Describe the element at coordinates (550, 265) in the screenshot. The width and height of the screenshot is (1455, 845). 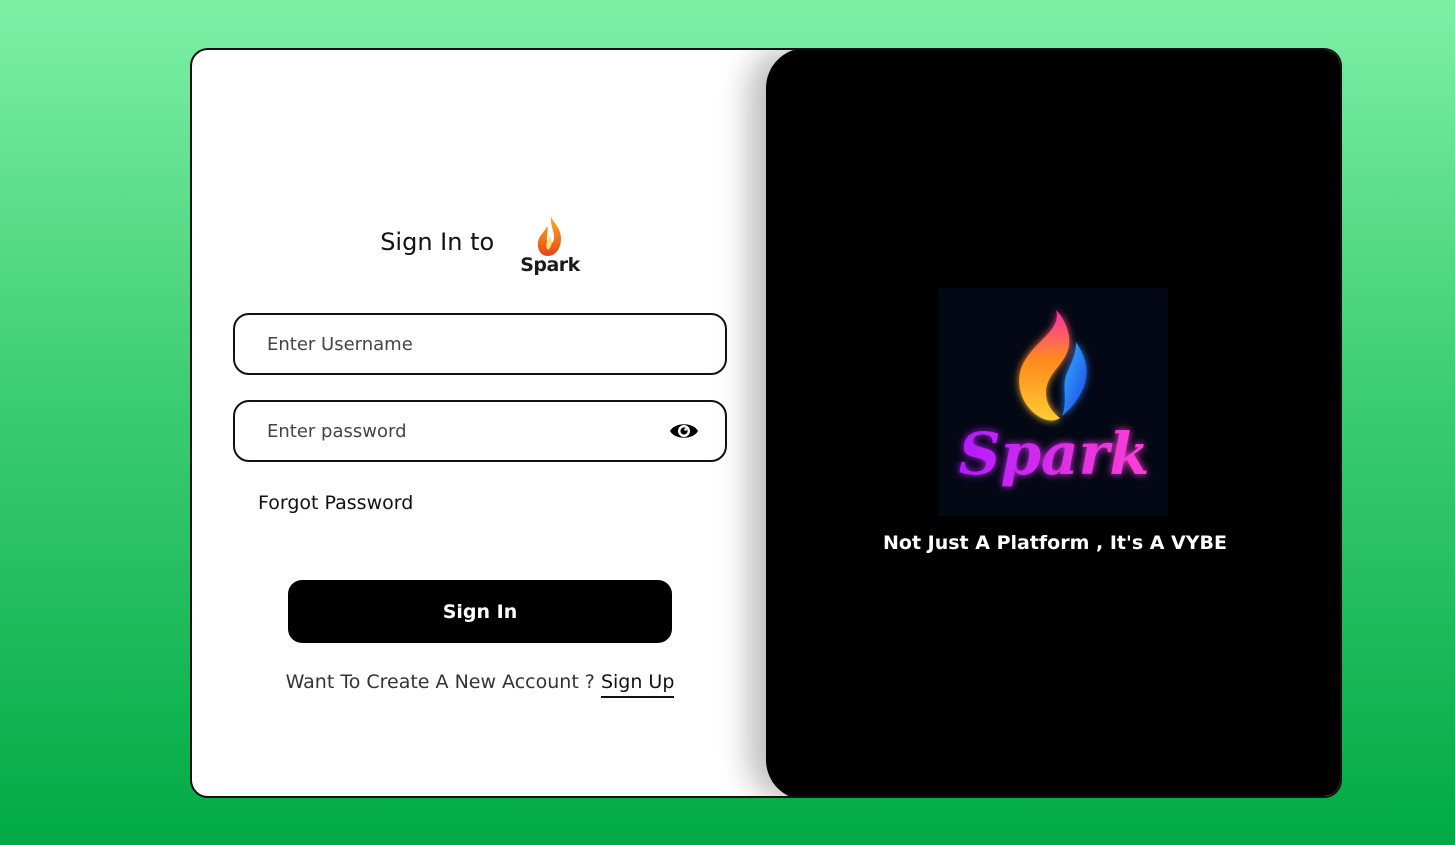
I see `brand-small: Spark` at that location.